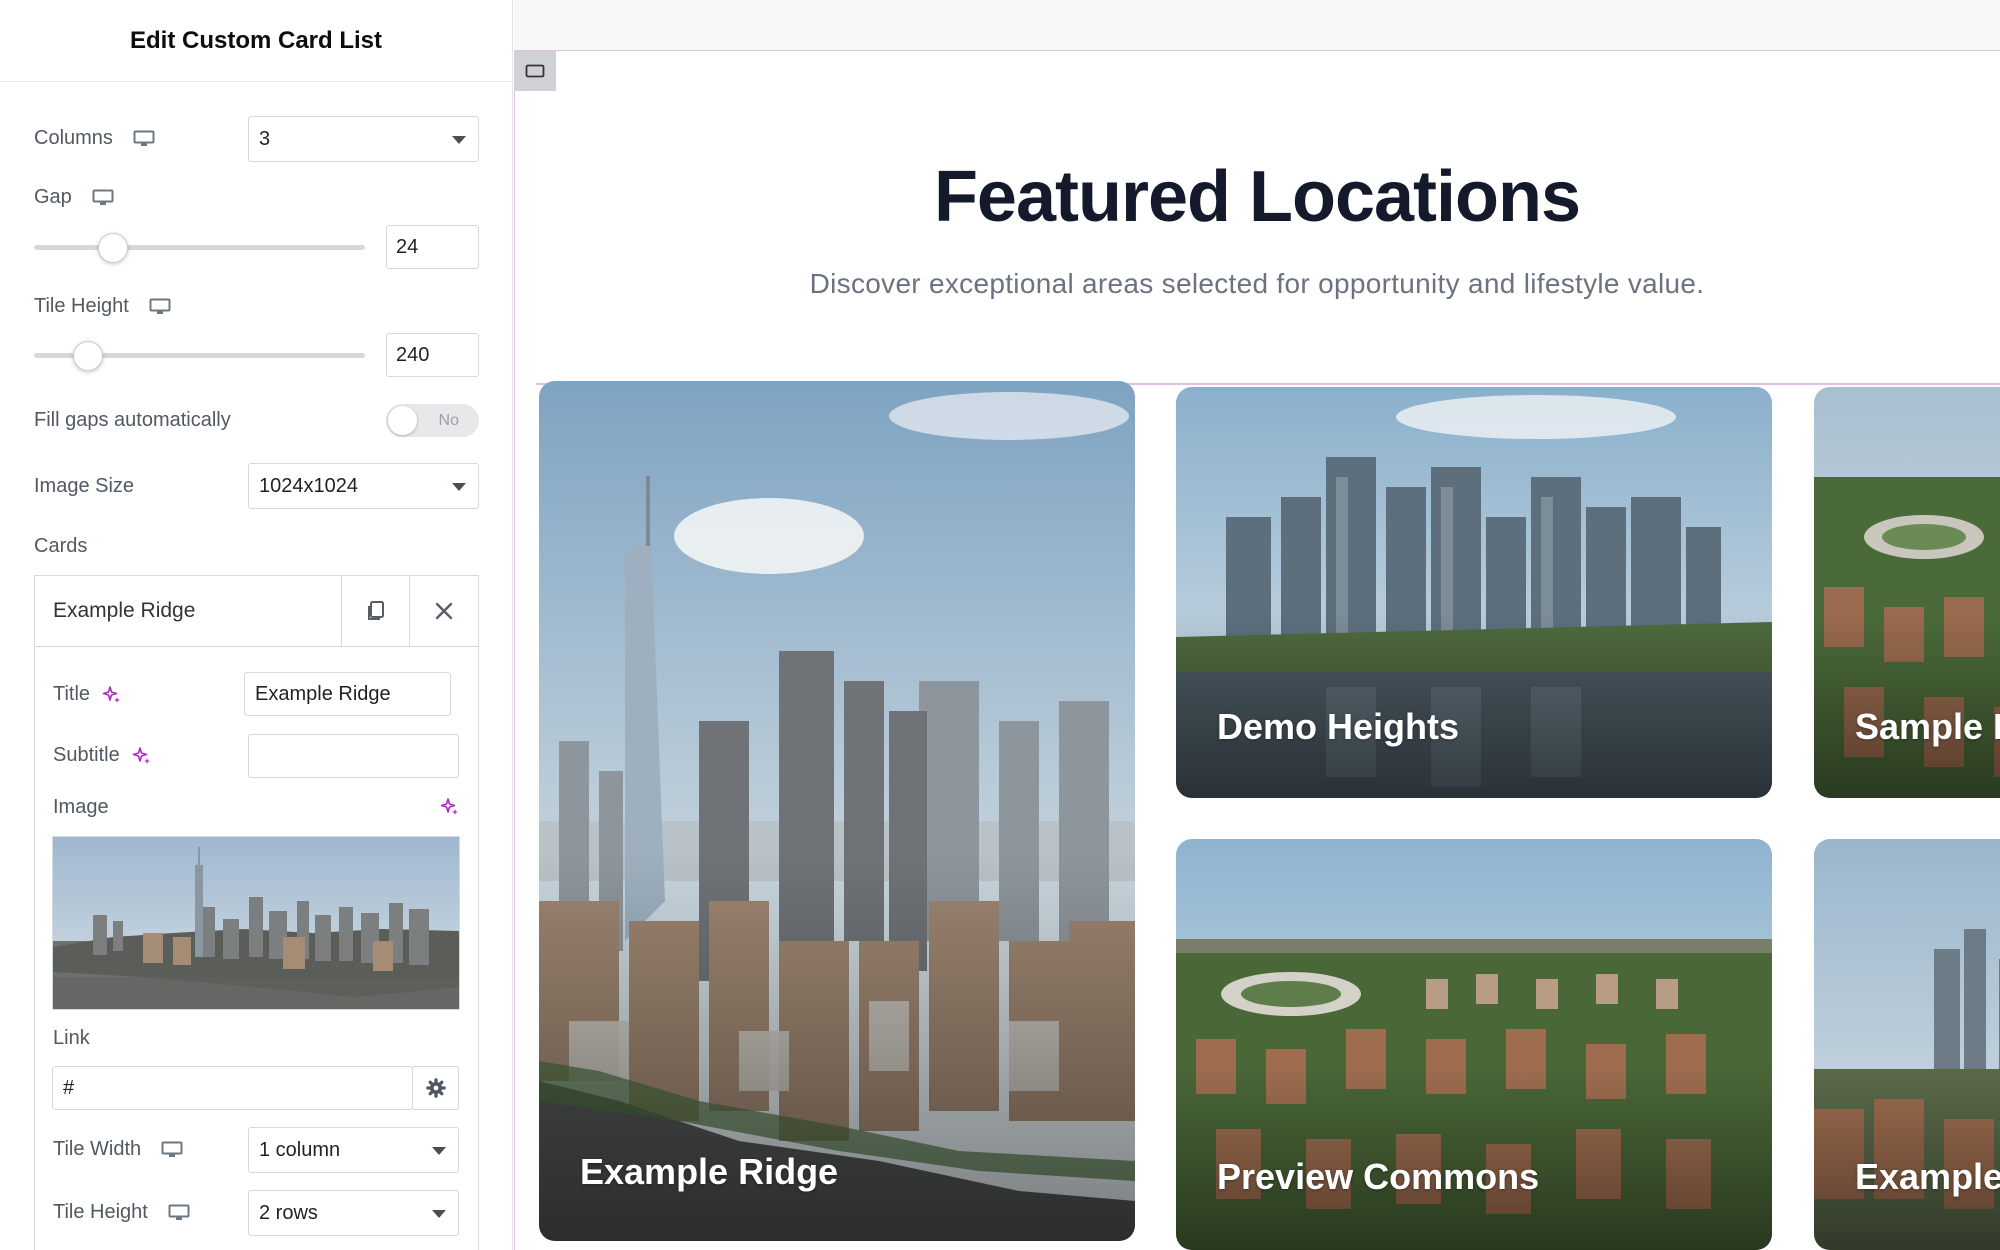  I want to click on link-input-value: #, so click(69, 1087).